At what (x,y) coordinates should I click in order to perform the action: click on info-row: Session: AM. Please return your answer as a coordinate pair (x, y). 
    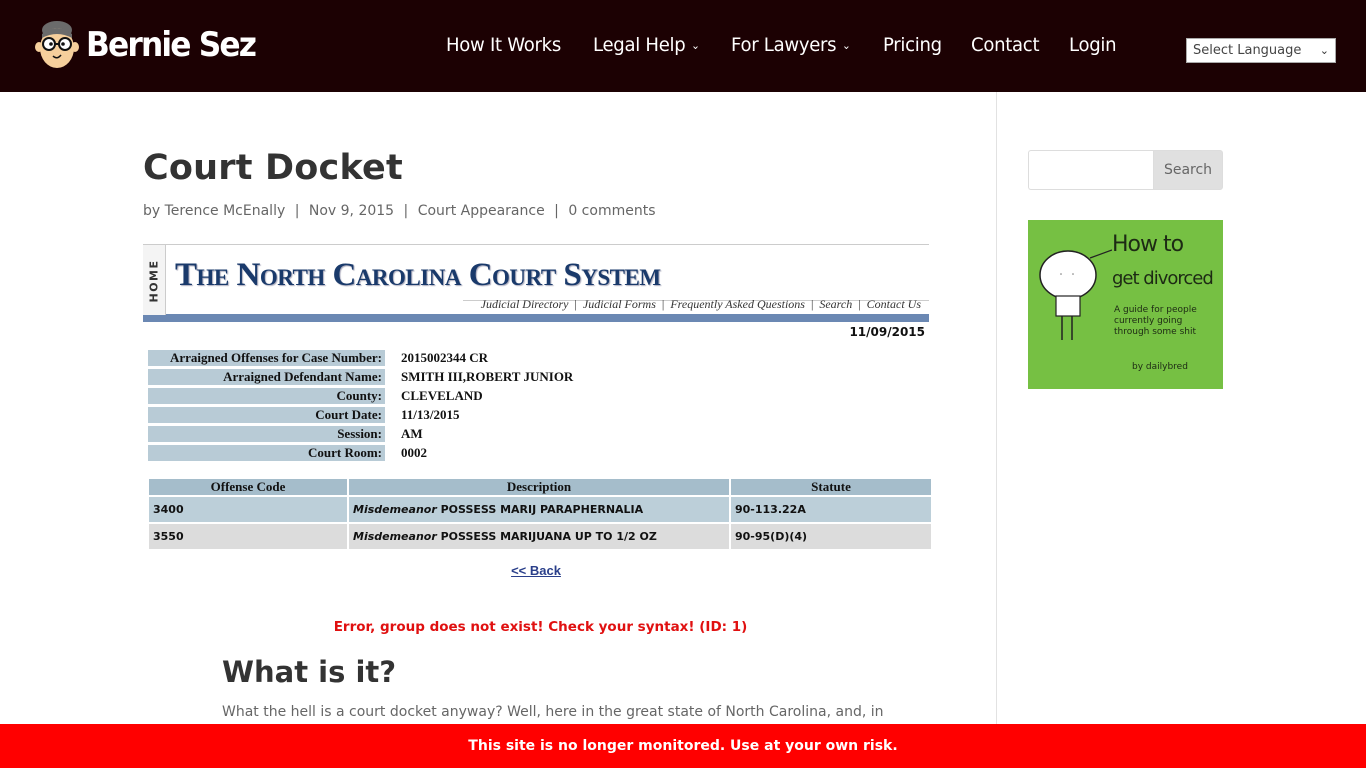
    Looking at the image, I should click on (360, 434).